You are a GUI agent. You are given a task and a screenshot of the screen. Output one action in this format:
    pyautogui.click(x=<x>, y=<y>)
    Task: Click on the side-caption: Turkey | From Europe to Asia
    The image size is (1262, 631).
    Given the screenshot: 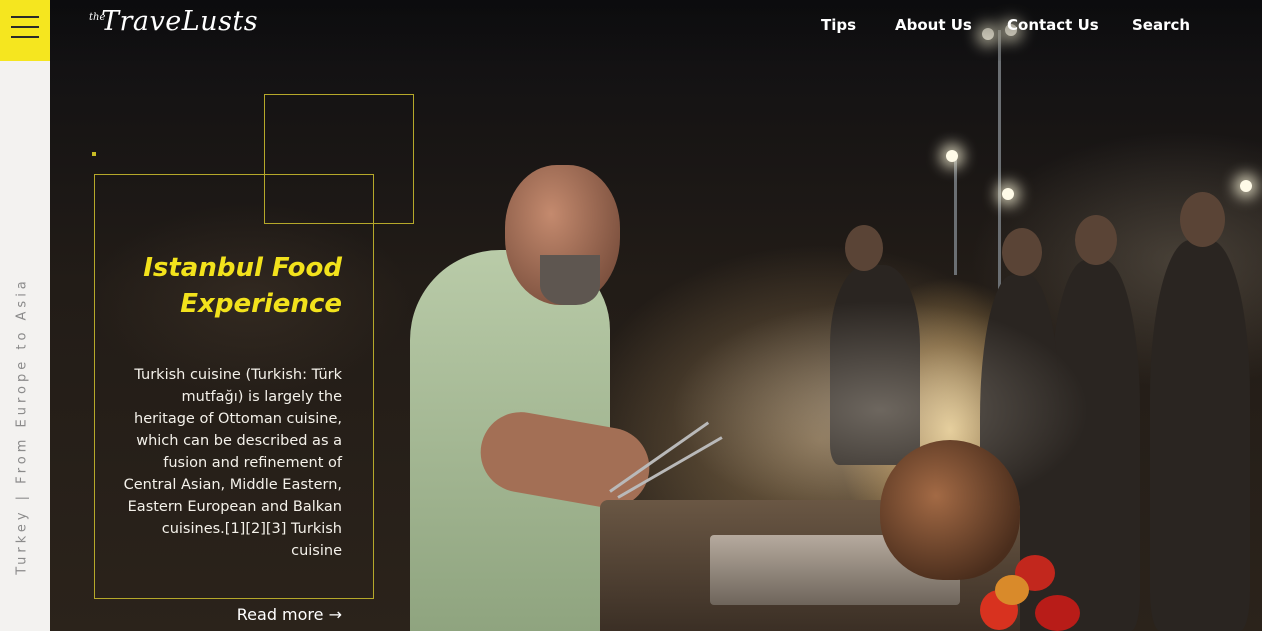 What is the action you would take?
    pyautogui.click(x=22, y=426)
    